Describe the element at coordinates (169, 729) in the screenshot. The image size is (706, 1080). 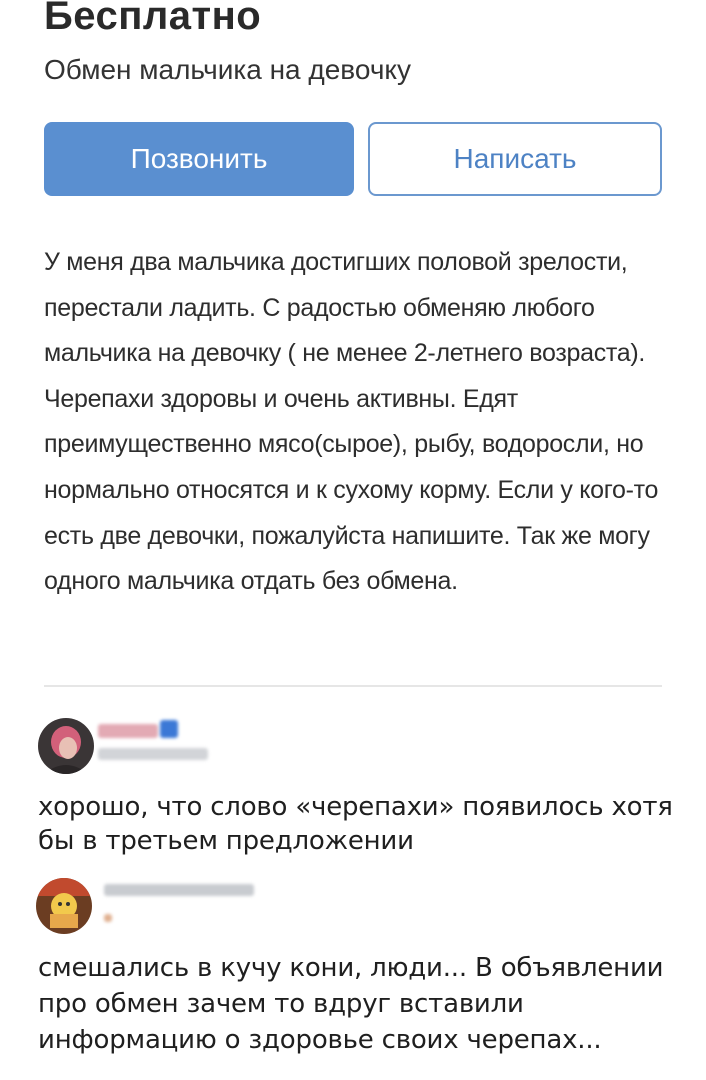
I see `verified-badge-icon` at that location.